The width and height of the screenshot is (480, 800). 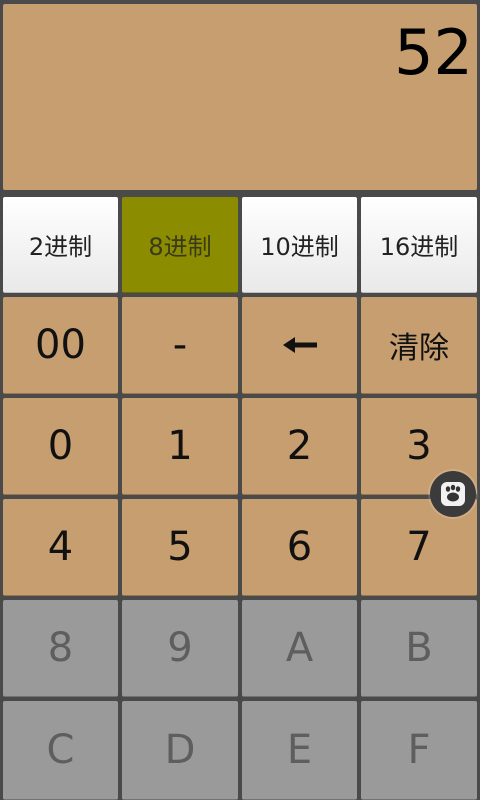 What do you see at coordinates (60, 345) in the screenshot?
I see `double-zero-key: 00` at bounding box center [60, 345].